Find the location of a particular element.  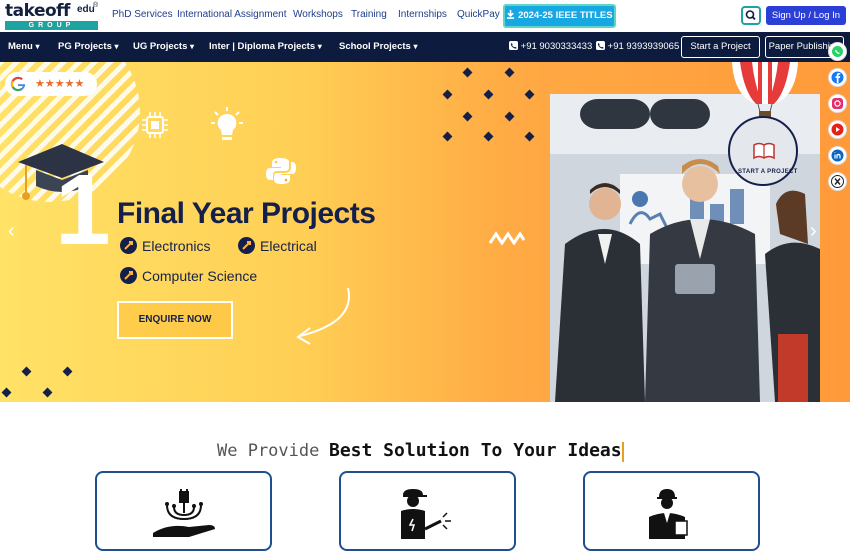

engineer-icon is located at coordinates (668, 514).